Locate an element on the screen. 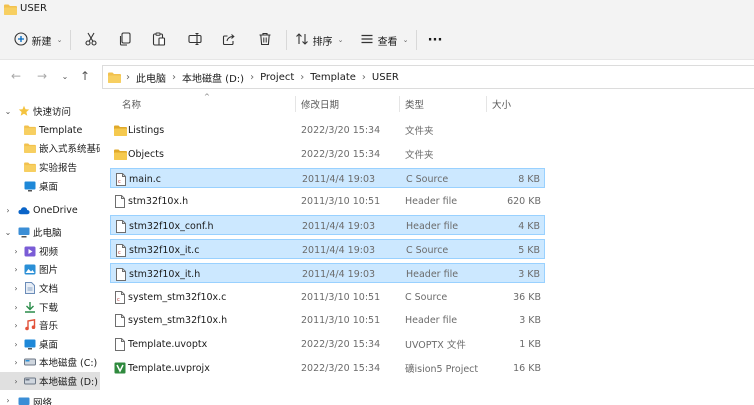 Image resolution: width=754 pixels, height=405 pixels. copy-button is located at coordinates (125, 40).